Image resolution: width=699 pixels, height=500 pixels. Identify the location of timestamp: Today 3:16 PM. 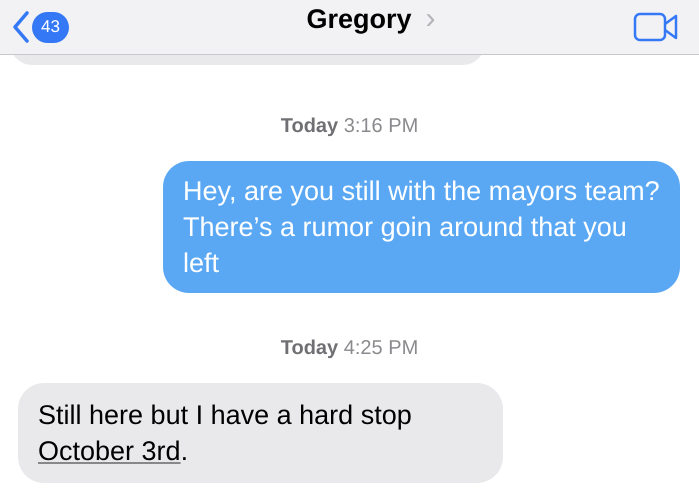
(349, 126).